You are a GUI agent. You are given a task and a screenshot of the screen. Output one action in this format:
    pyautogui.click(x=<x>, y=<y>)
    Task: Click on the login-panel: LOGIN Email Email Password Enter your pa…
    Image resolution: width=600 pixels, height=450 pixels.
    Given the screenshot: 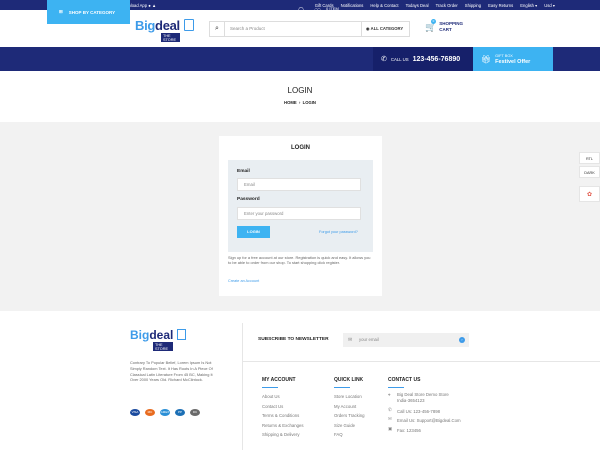 What is the action you would take?
    pyautogui.click(x=300, y=216)
    